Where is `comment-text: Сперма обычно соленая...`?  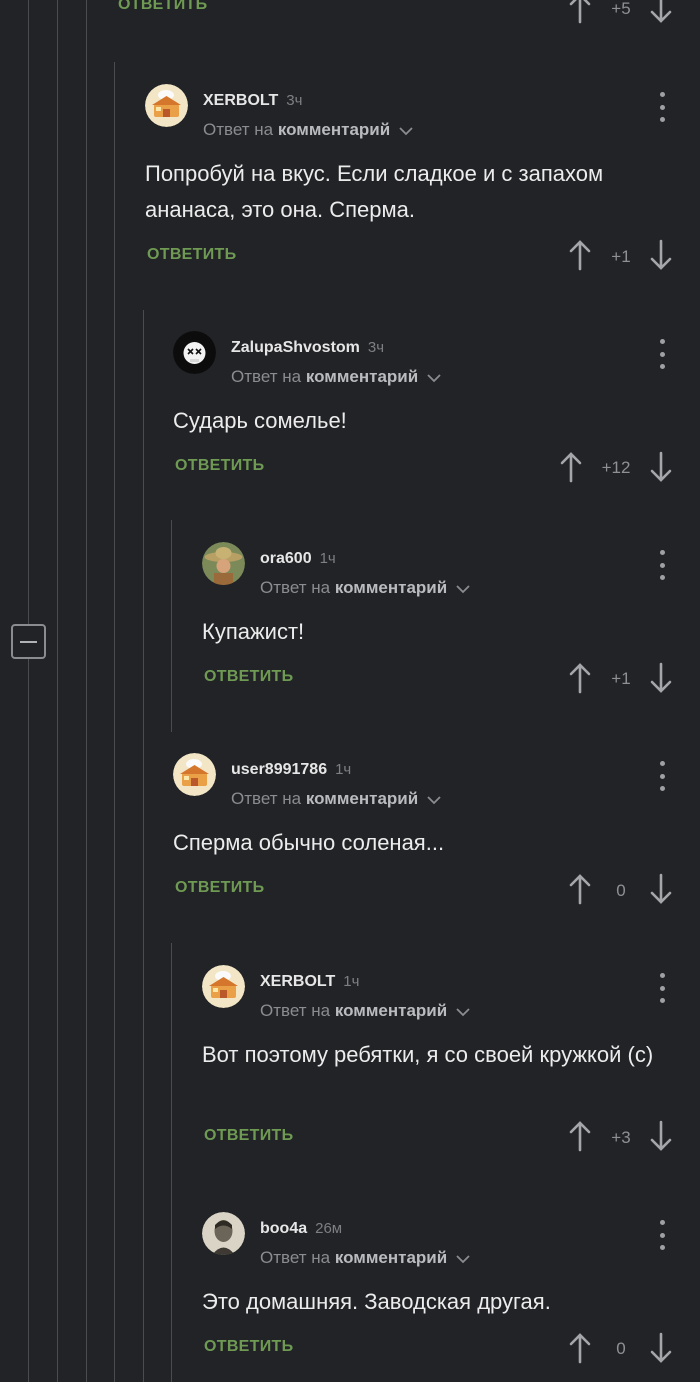 comment-text: Сперма обычно соленая... is located at coordinates (309, 842).